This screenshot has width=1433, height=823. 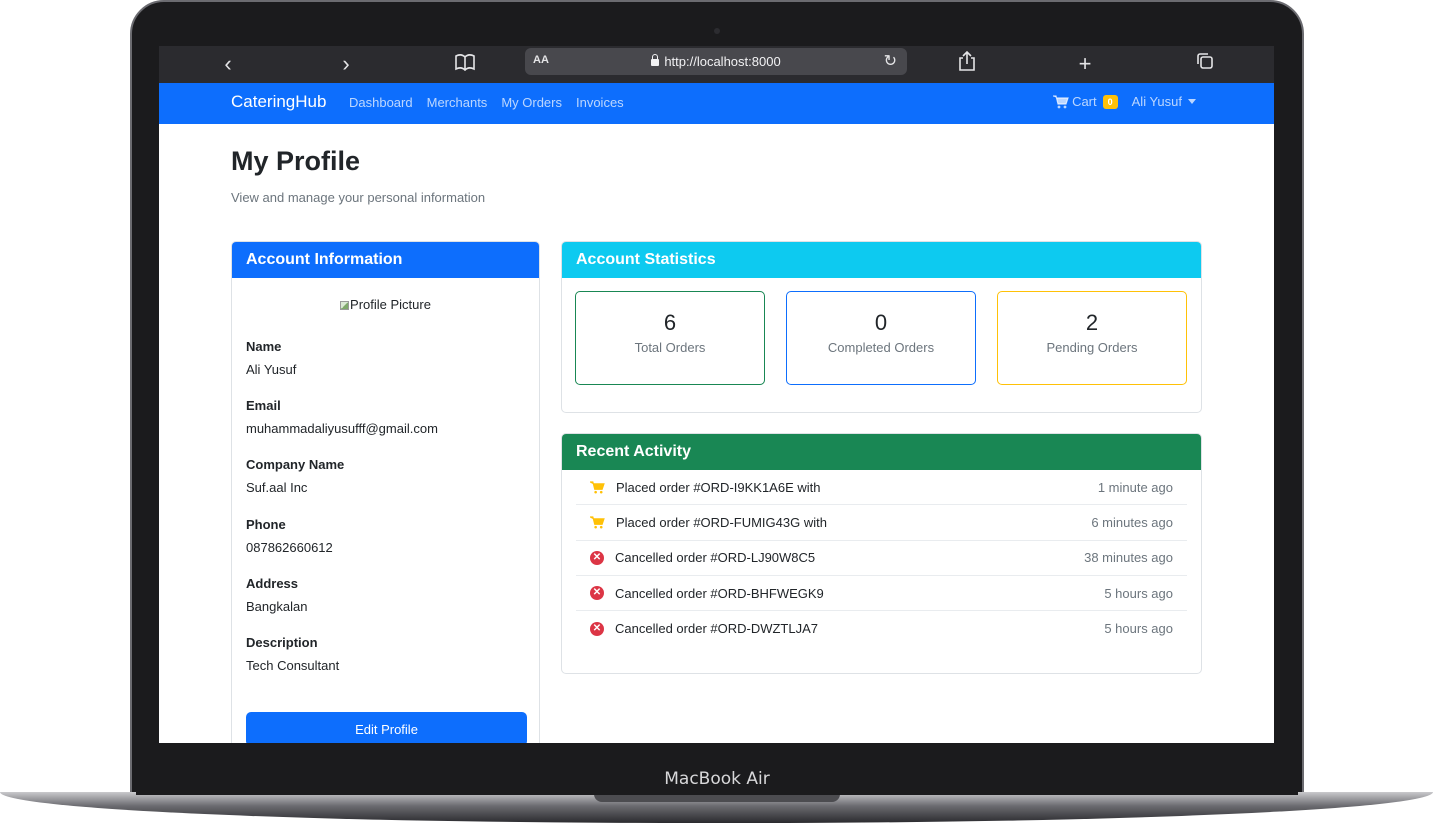 What do you see at coordinates (292, 654) in the screenshot?
I see `field-description: Description Tech Consultant` at bounding box center [292, 654].